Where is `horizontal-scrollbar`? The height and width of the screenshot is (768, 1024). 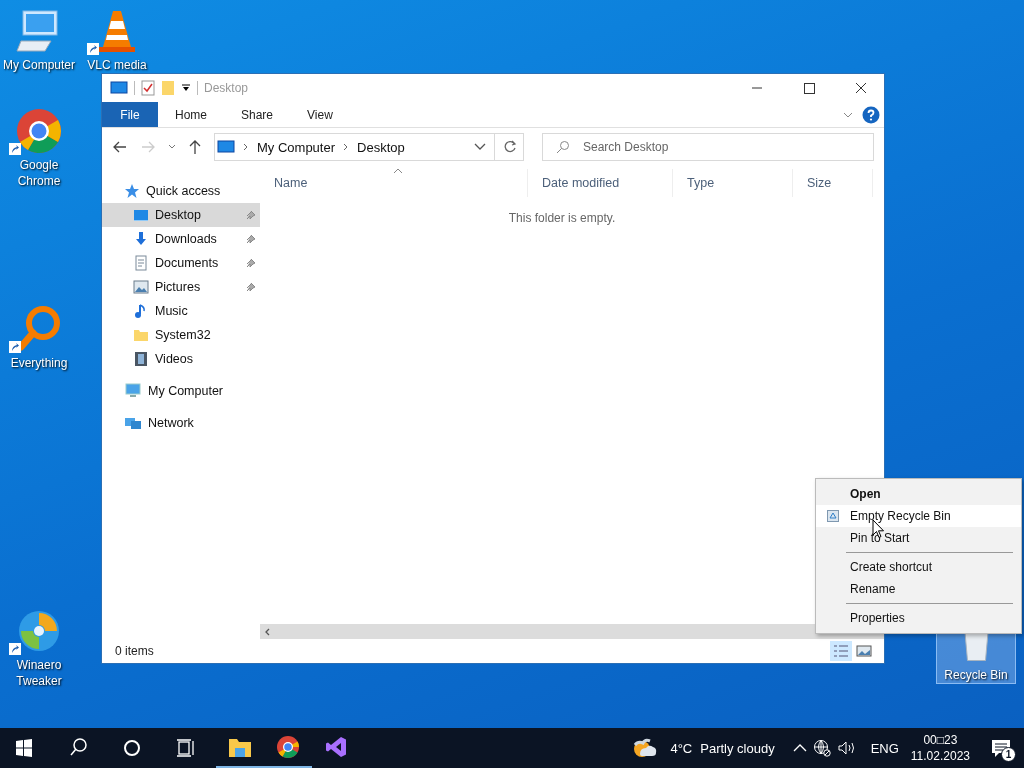
horizontal-scrollbar is located at coordinates (572, 631).